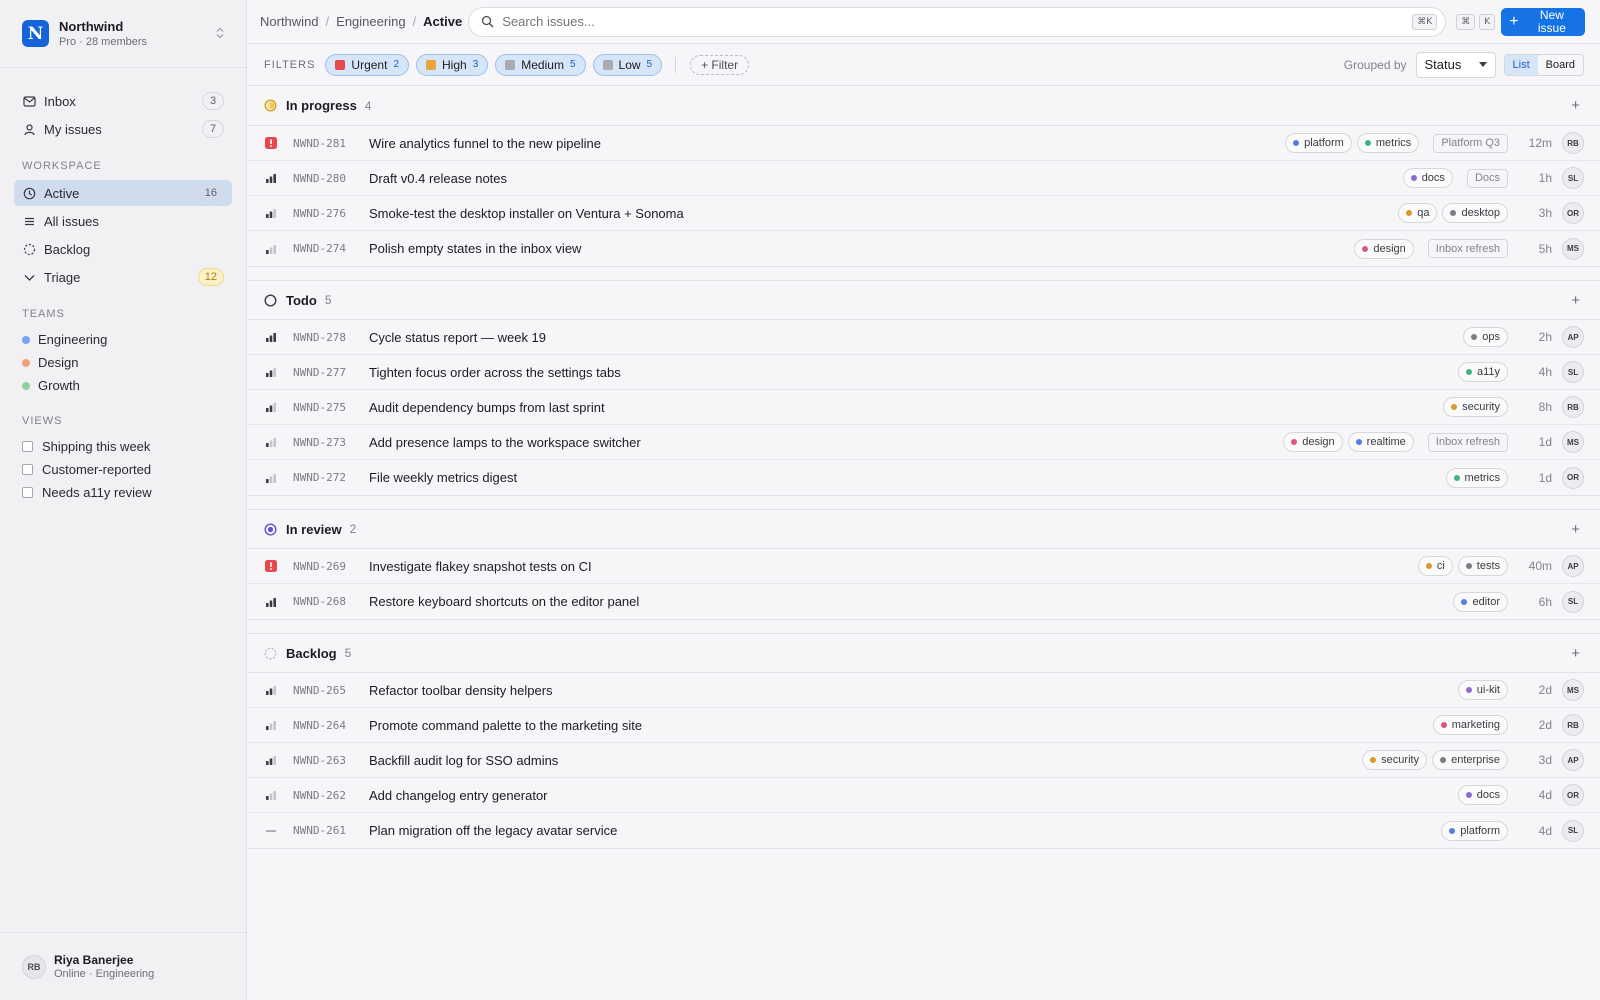  Describe the element at coordinates (1470, 760) in the screenshot. I see `label-tag: enterprise` at that location.